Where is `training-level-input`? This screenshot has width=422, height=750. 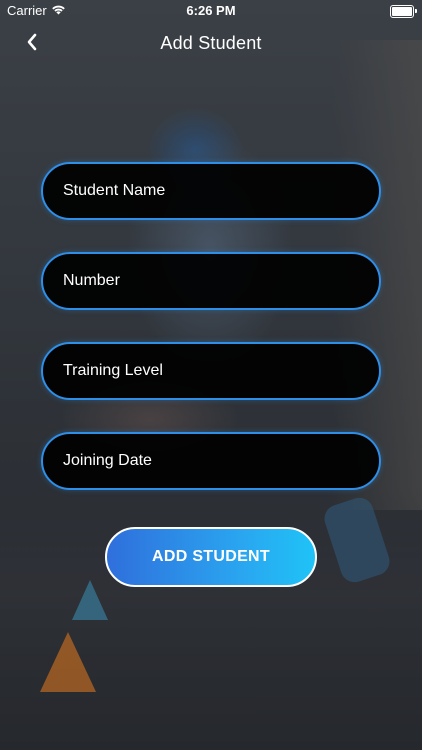
training-level-input is located at coordinates (208, 371).